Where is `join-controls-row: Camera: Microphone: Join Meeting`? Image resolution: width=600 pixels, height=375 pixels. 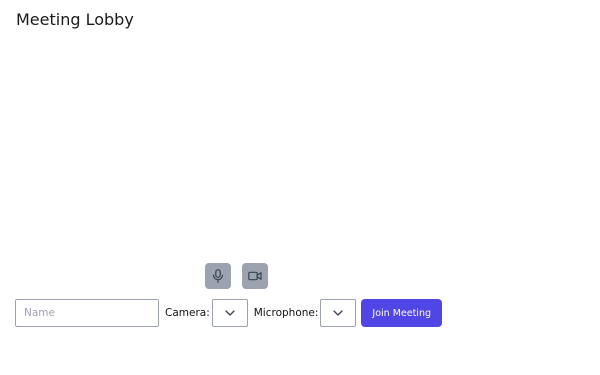
join-controls-row: Camera: Microphone: Join Meeting is located at coordinates (229, 313).